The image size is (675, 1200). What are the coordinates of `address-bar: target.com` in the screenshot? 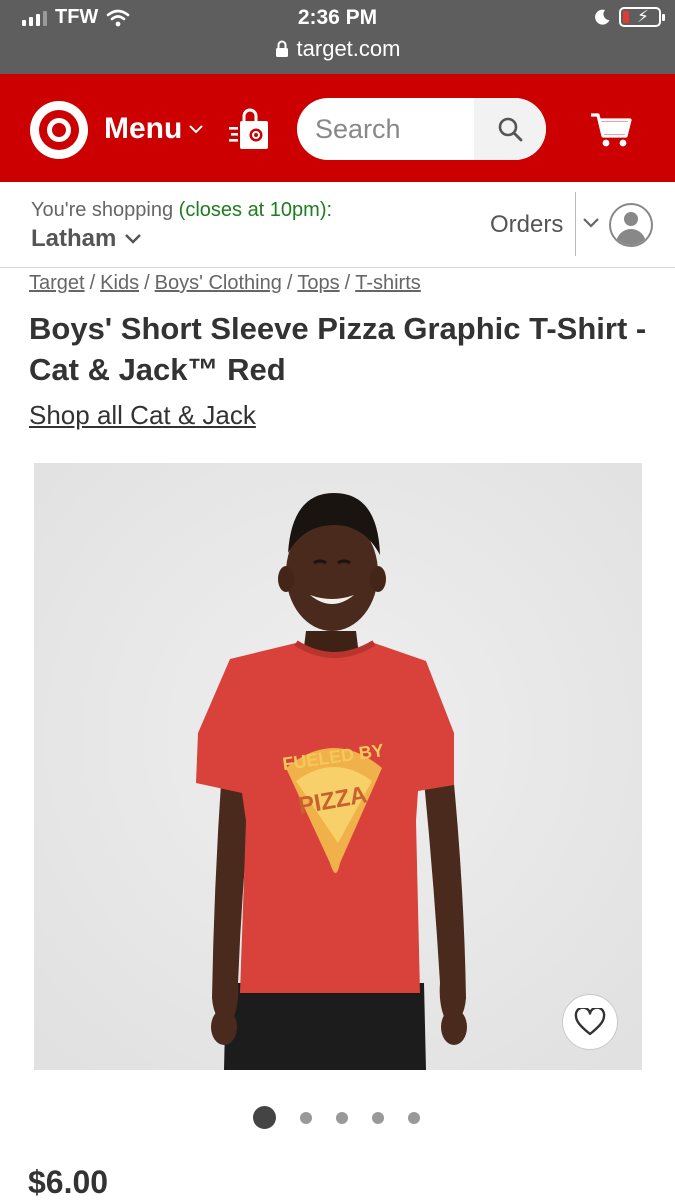 It's located at (337, 49).